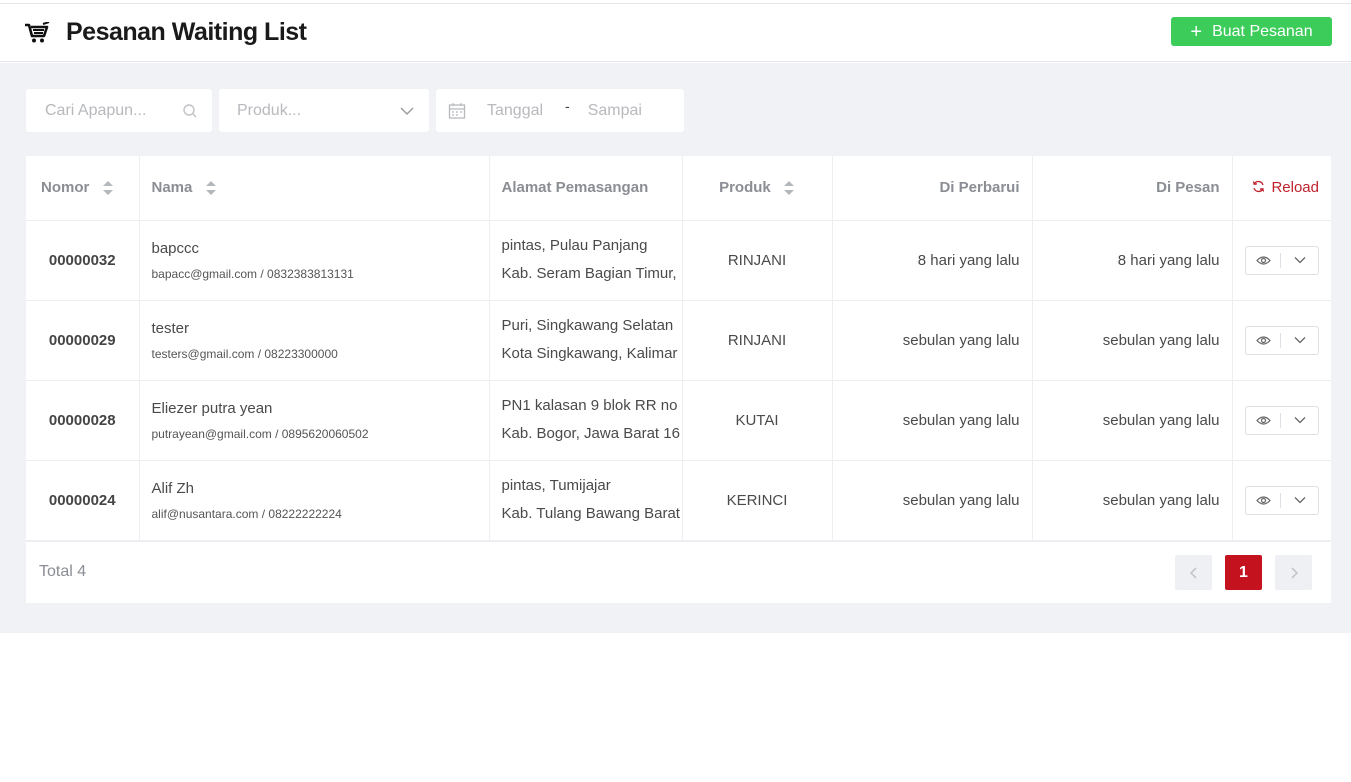 This screenshot has height=782, width=1351. What do you see at coordinates (589, 405) in the screenshot?
I see `address-line-1: PN1 kalasan 9 blok RR no` at bounding box center [589, 405].